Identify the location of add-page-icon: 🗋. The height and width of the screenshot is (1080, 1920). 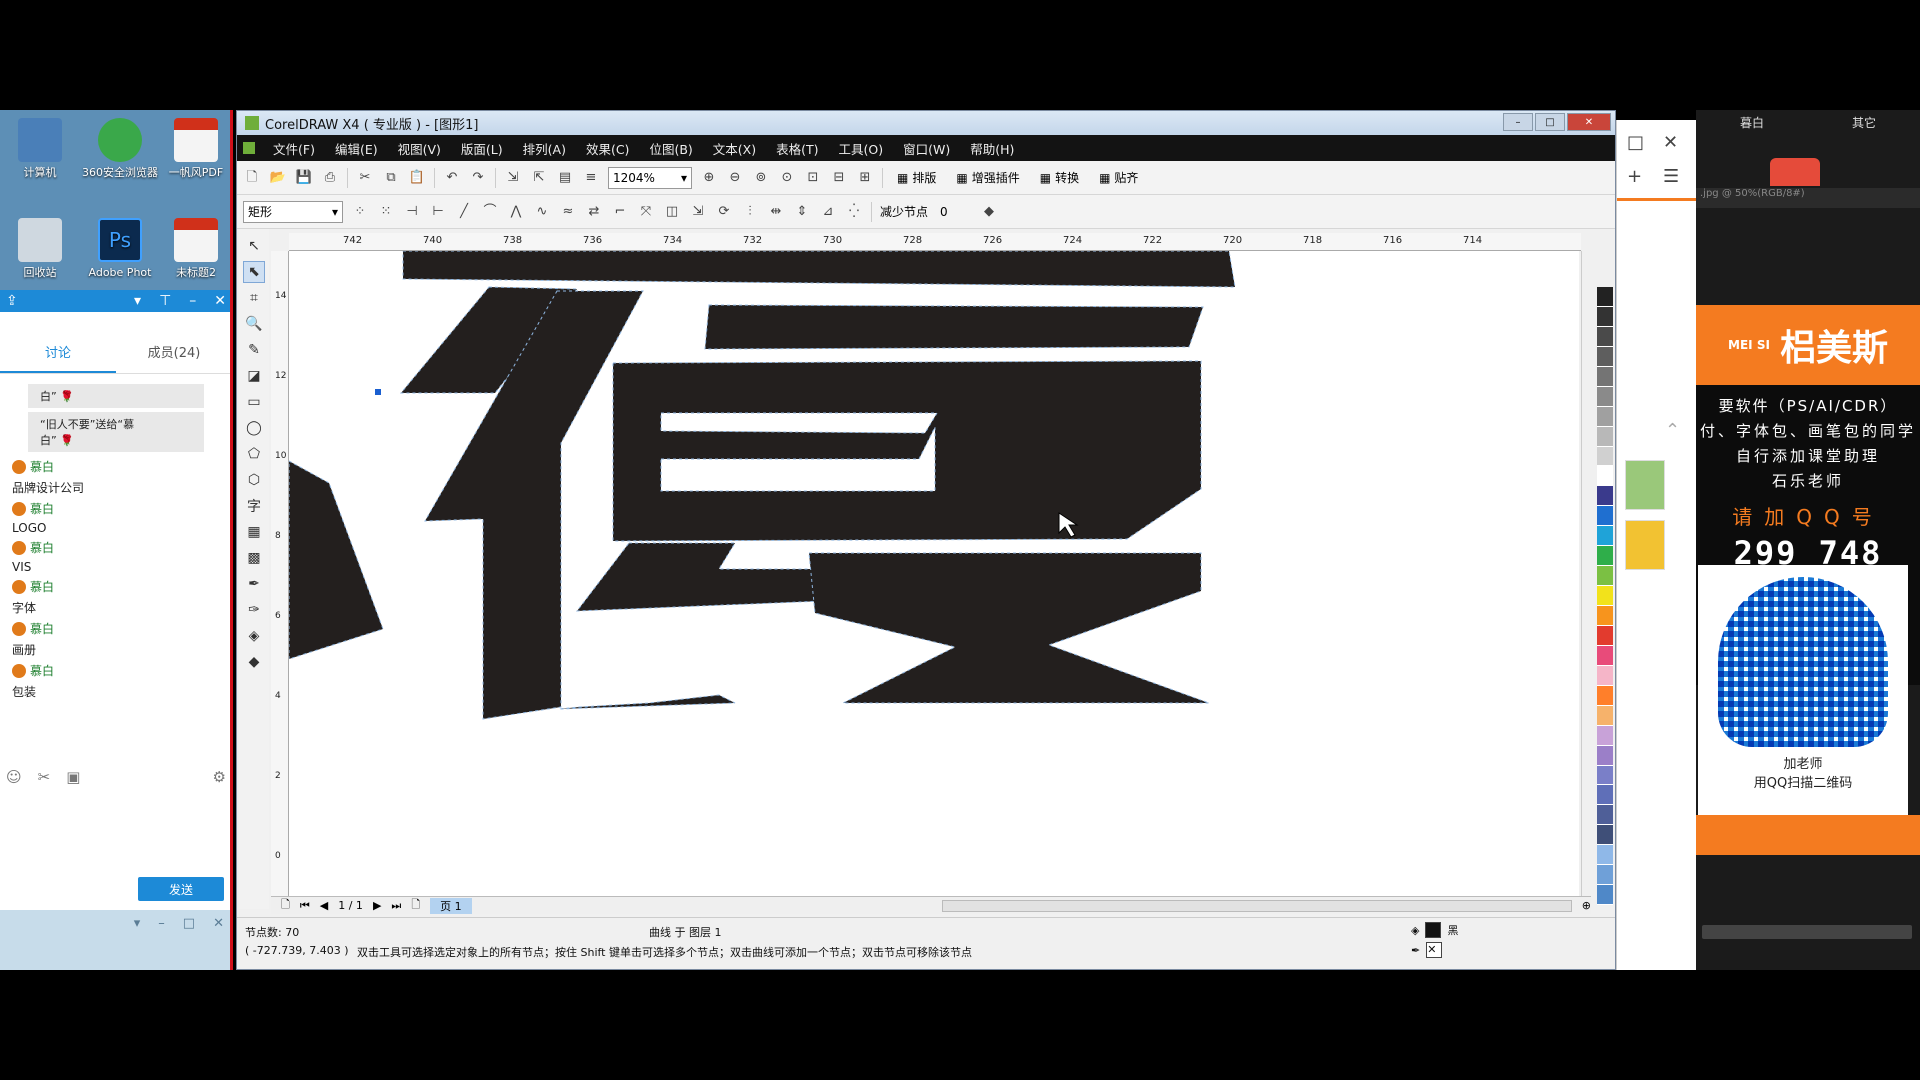
(285, 905).